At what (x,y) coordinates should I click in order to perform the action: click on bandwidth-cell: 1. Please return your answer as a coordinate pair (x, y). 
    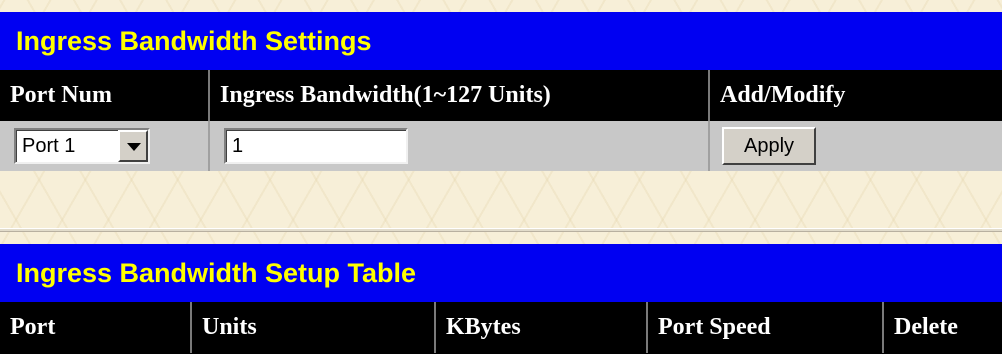
    Looking at the image, I should click on (458, 146).